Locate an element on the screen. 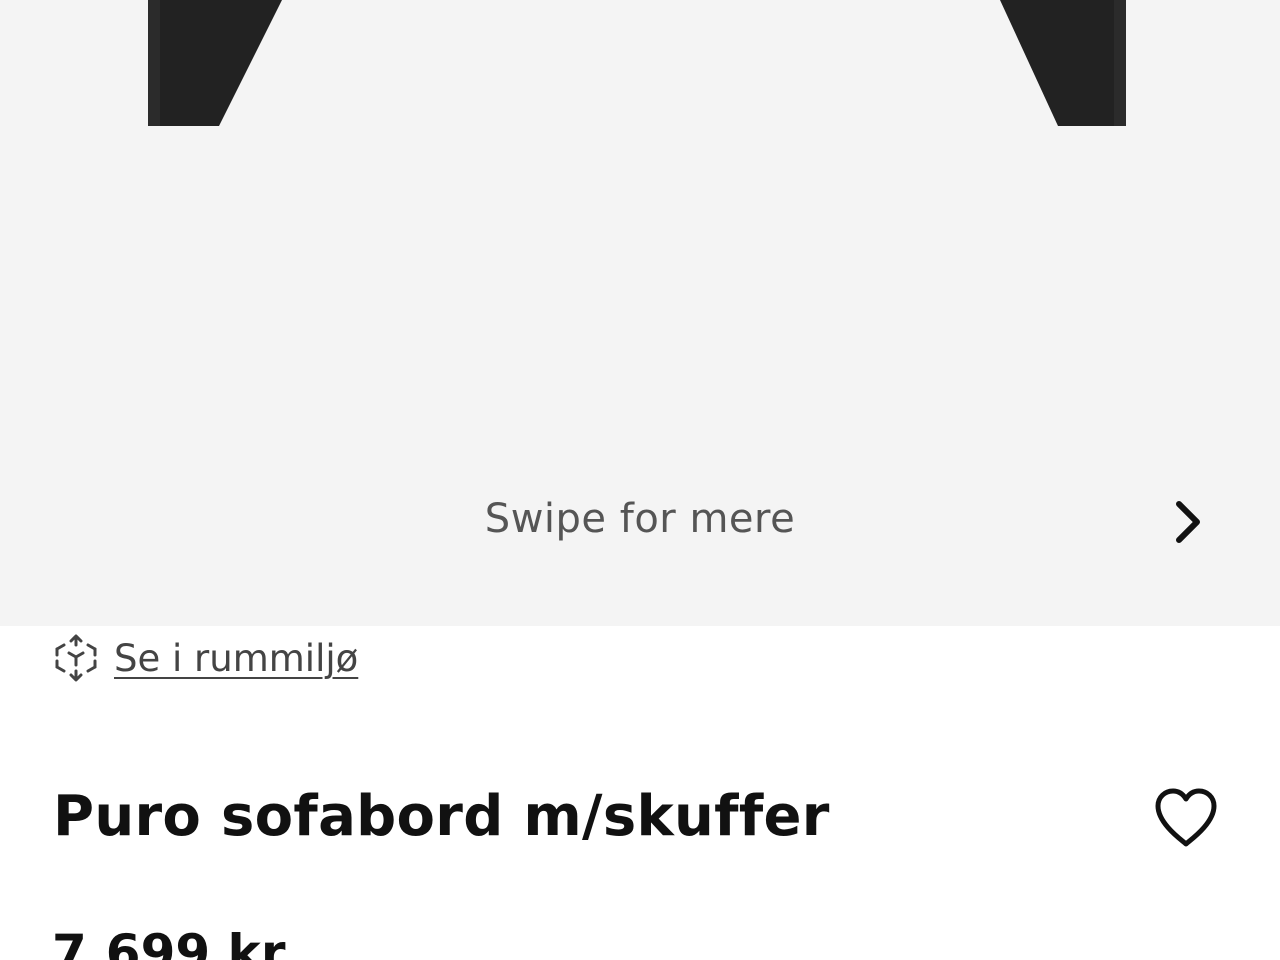 The image size is (1280, 960). product-image is located at coordinates (637, 63).